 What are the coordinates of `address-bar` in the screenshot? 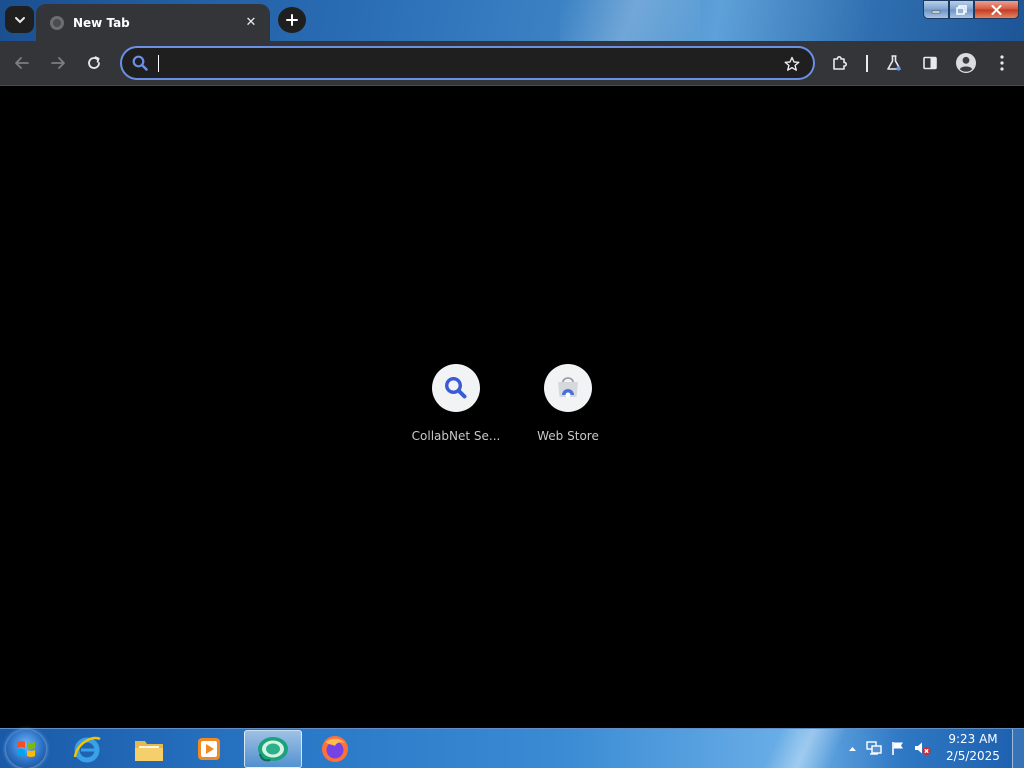 It's located at (467, 63).